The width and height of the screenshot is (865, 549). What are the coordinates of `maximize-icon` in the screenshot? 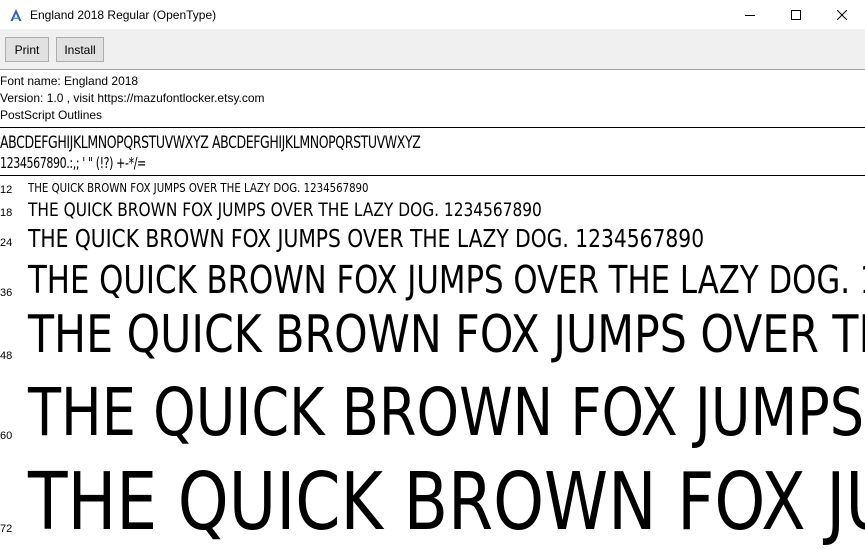 It's located at (796, 14).